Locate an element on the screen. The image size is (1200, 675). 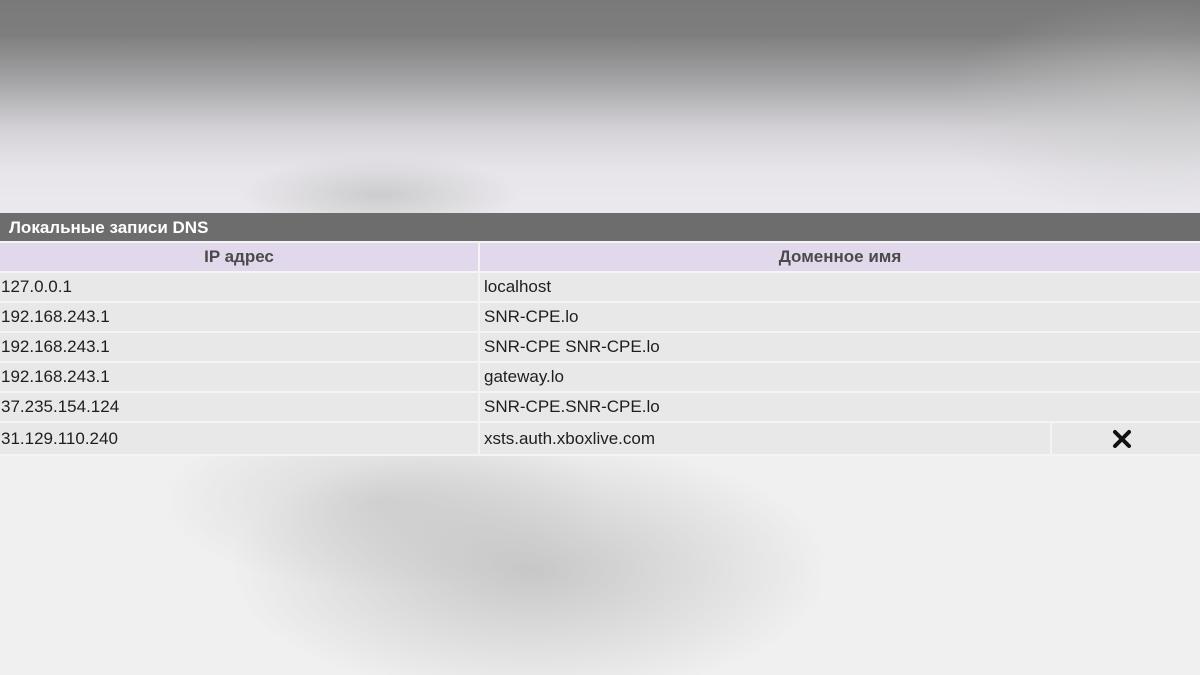
row-domain-cell: gateway.lo is located at coordinates (840, 378).